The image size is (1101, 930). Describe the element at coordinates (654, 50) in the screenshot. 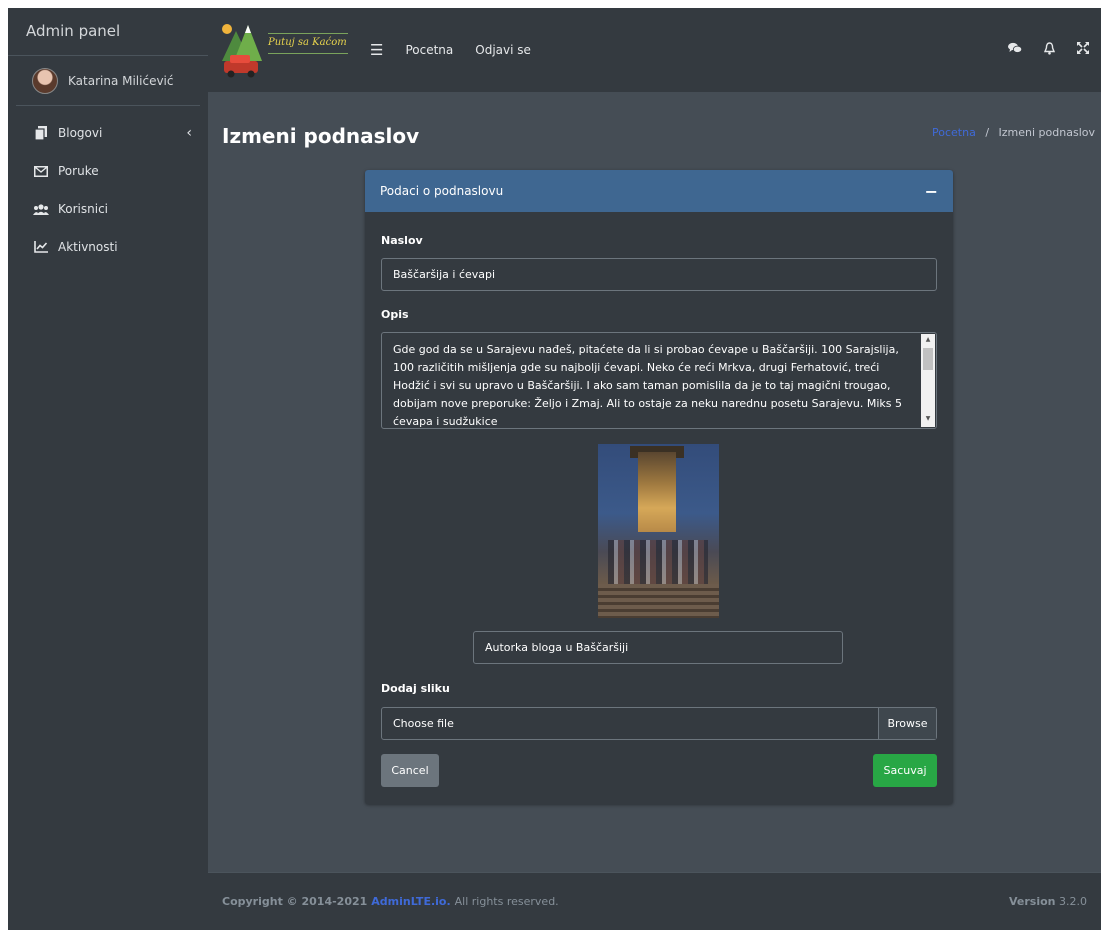

I see `top-navbar: Putuj sa Kaćom ☰ Pocetna Odjavi se` at that location.